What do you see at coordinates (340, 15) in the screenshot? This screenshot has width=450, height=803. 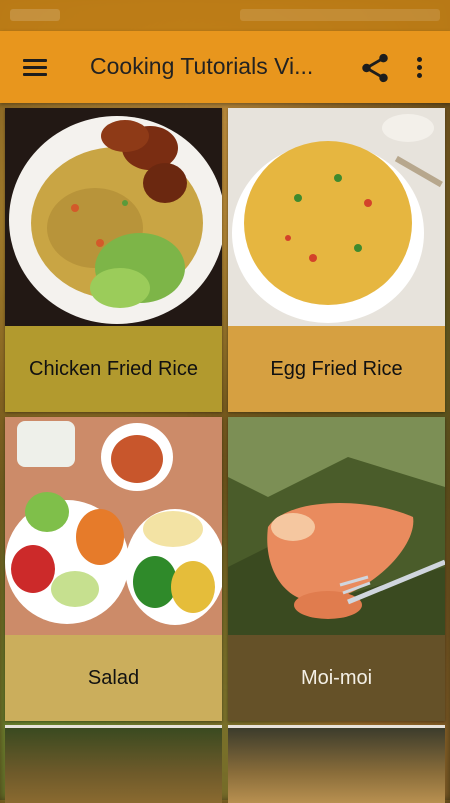 I see `status-icons-right` at bounding box center [340, 15].